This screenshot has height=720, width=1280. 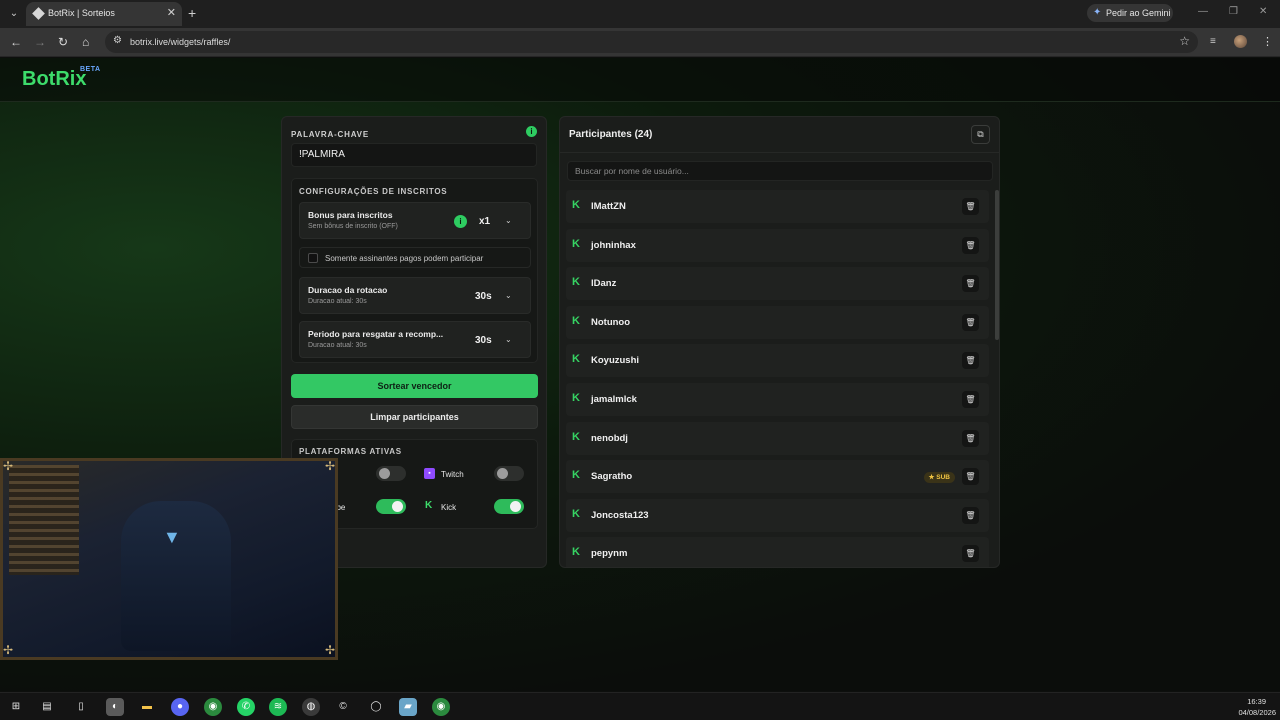 What do you see at coordinates (414, 155) in the screenshot?
I see `keyword-input: !PALMIRA` at bounding box center [414, 155].